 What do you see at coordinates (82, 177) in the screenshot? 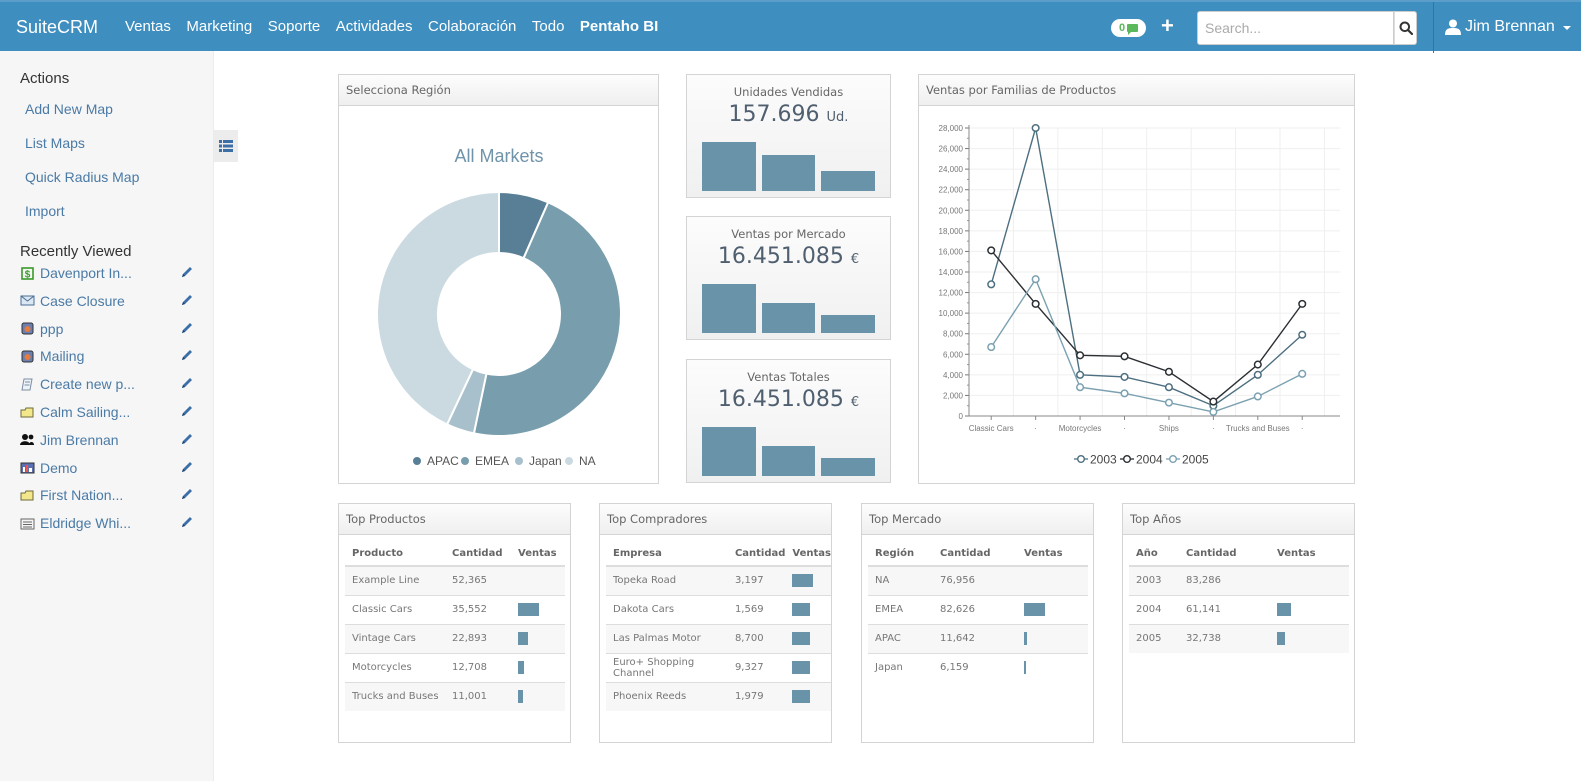
I see `action-quick-radius-map: Quick Radius Map` at bounding box center [82, 177].